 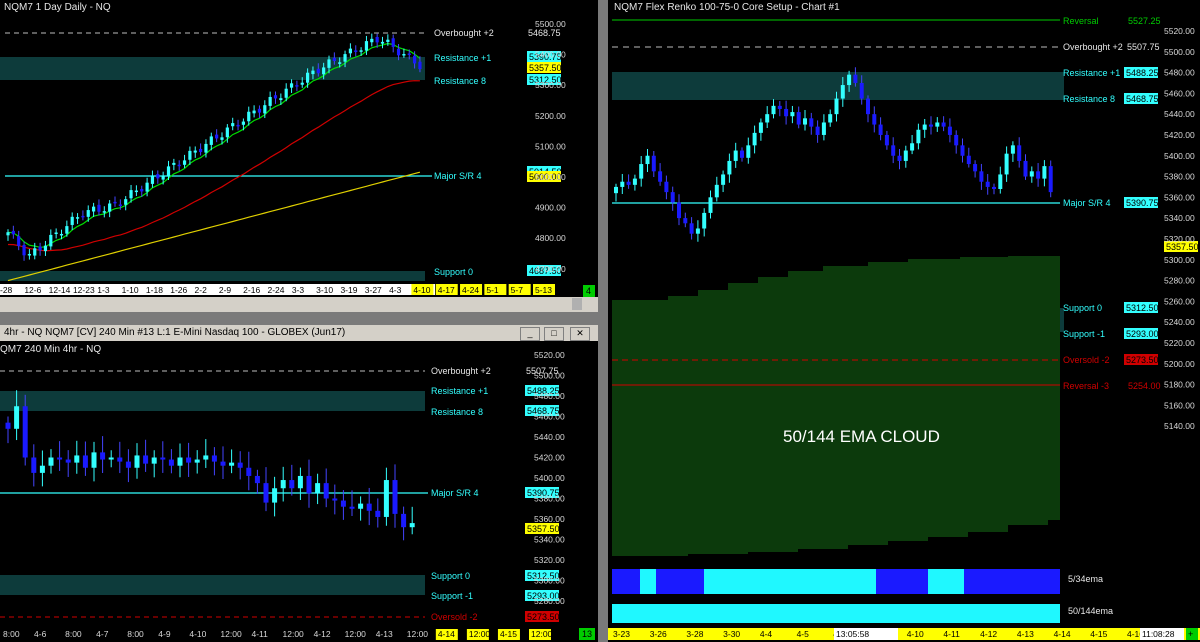 I want to click on date-tick: 3-27, so click(x=373, y=290).